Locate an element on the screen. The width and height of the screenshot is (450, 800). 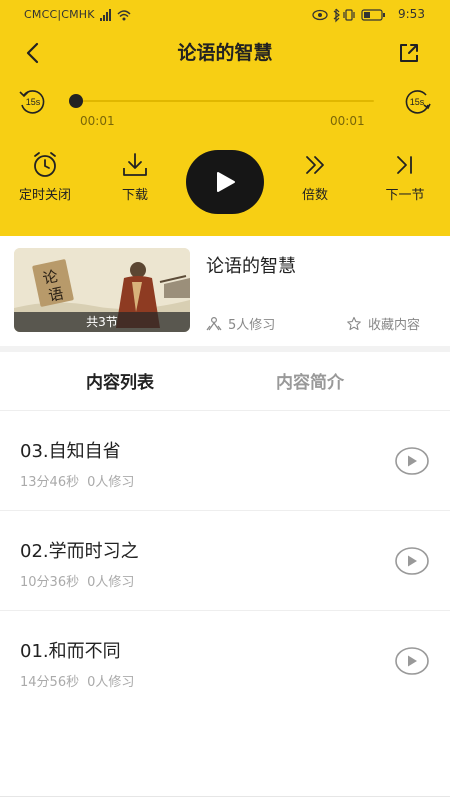
favorite-label: 收藏内容 is located at coordinates (394, 325).